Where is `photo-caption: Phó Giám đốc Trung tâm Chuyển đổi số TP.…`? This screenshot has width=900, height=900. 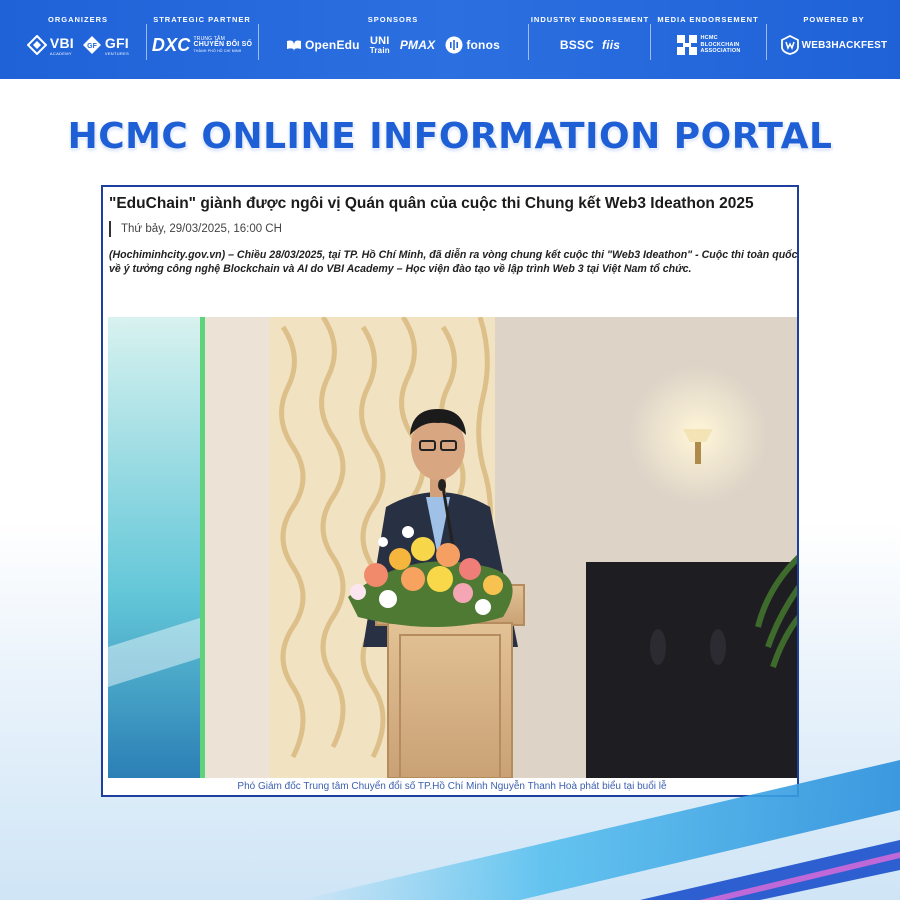
photo-caption: Phó Giám đốc Trung tâm Chuyển đổi số TP.… is located at coordinates (452, 786).